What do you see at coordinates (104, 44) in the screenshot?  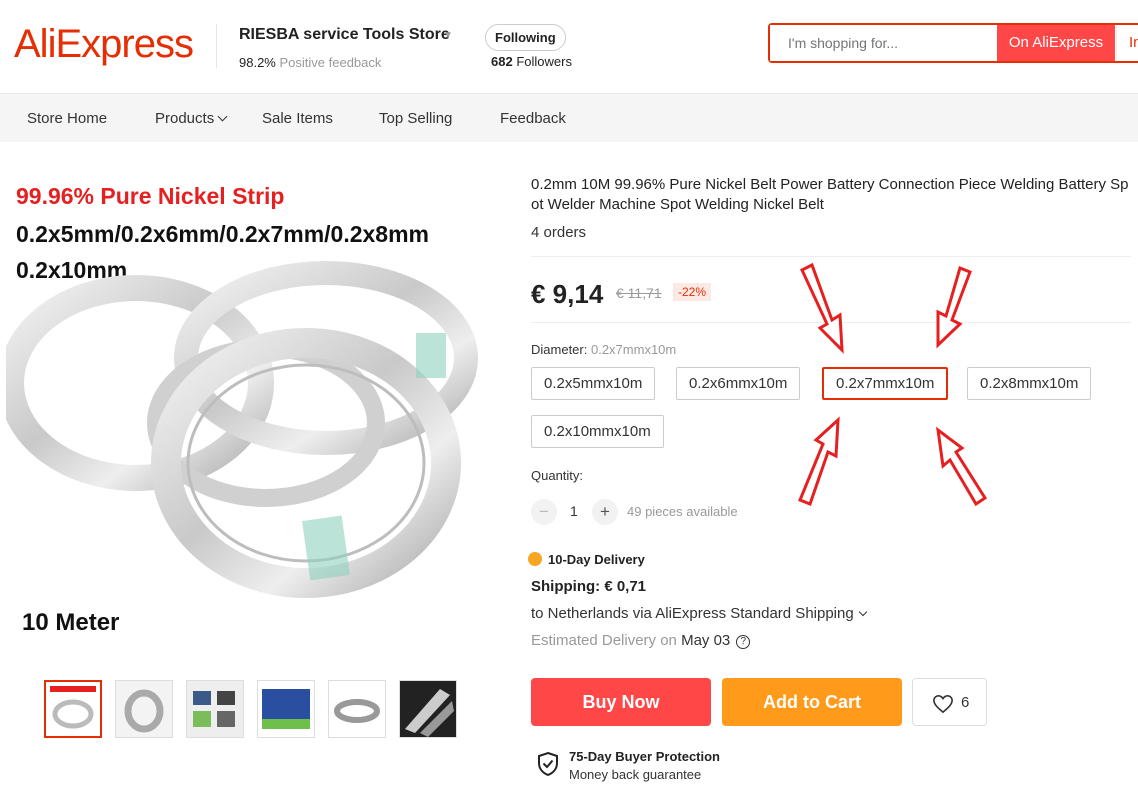 I see `aliexpress-logo: AliExpress` at bounding box center [104, 44].